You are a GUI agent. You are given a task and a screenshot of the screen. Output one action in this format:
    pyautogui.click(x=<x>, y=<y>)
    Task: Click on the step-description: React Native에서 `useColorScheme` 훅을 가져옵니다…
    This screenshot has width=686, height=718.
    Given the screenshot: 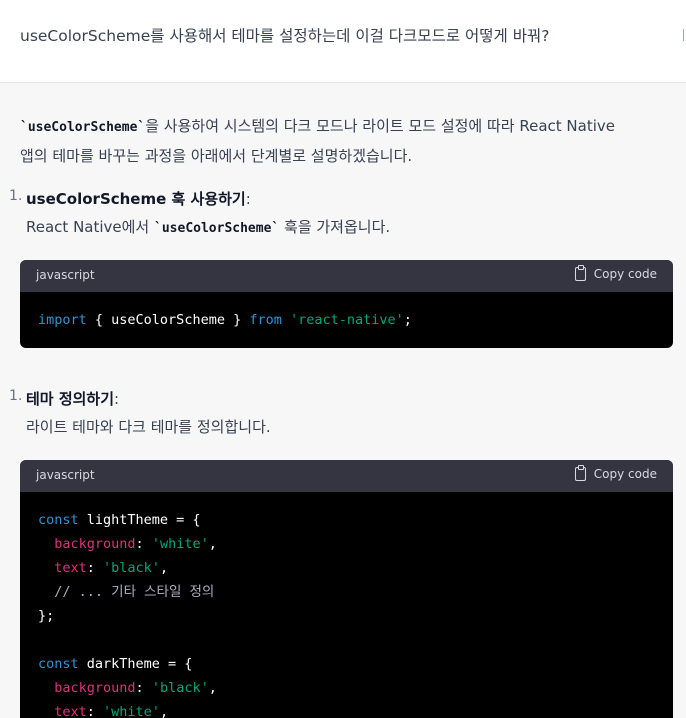 What is the action you would take?
    pyautogui.click(x=208, y=226)
    